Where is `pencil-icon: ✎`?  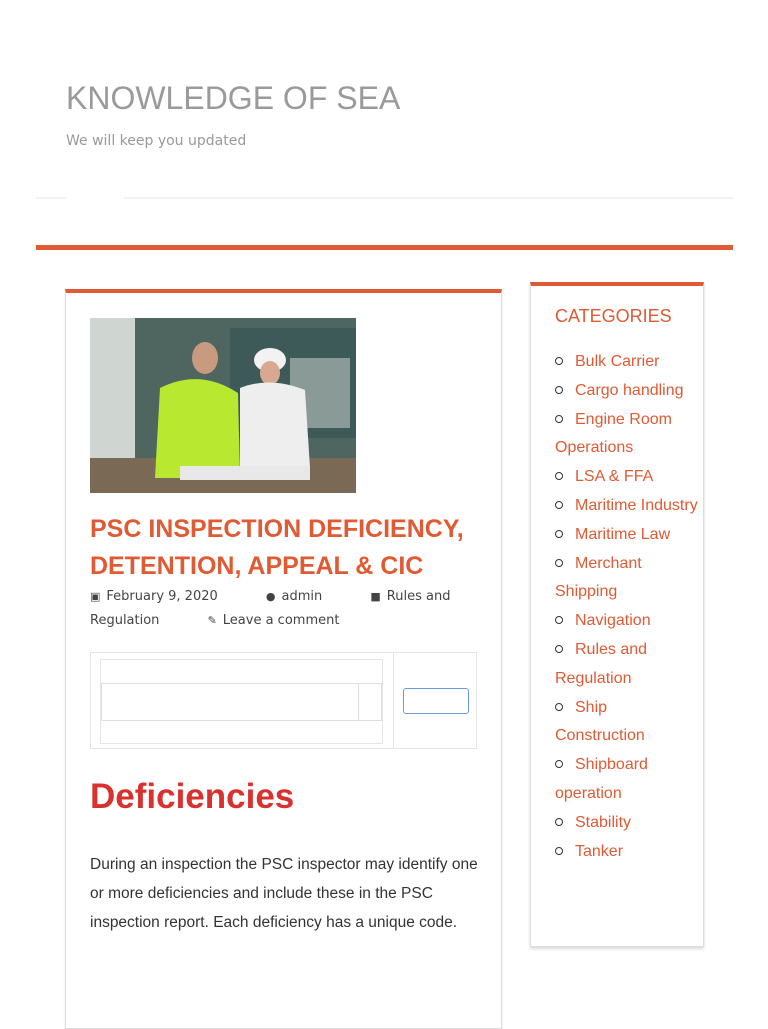
pencil-icon: ✎ is located at coordinates (212, 620).